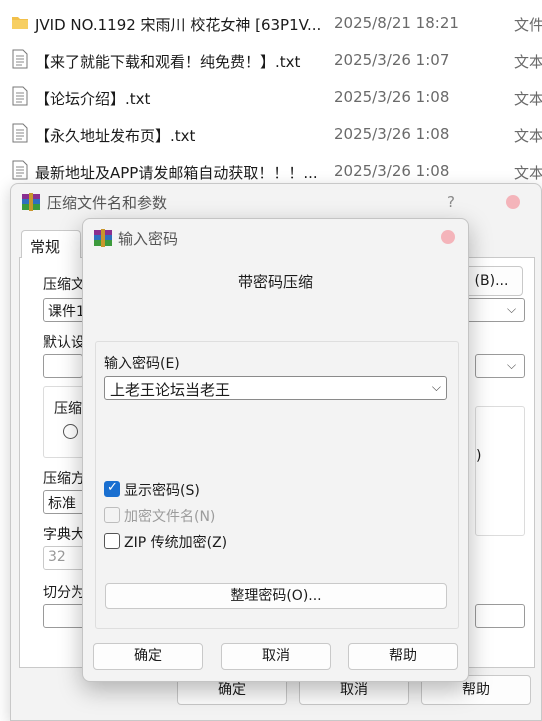 The image size is (542, 721). I want to click on format-radio, so click(70, 431).